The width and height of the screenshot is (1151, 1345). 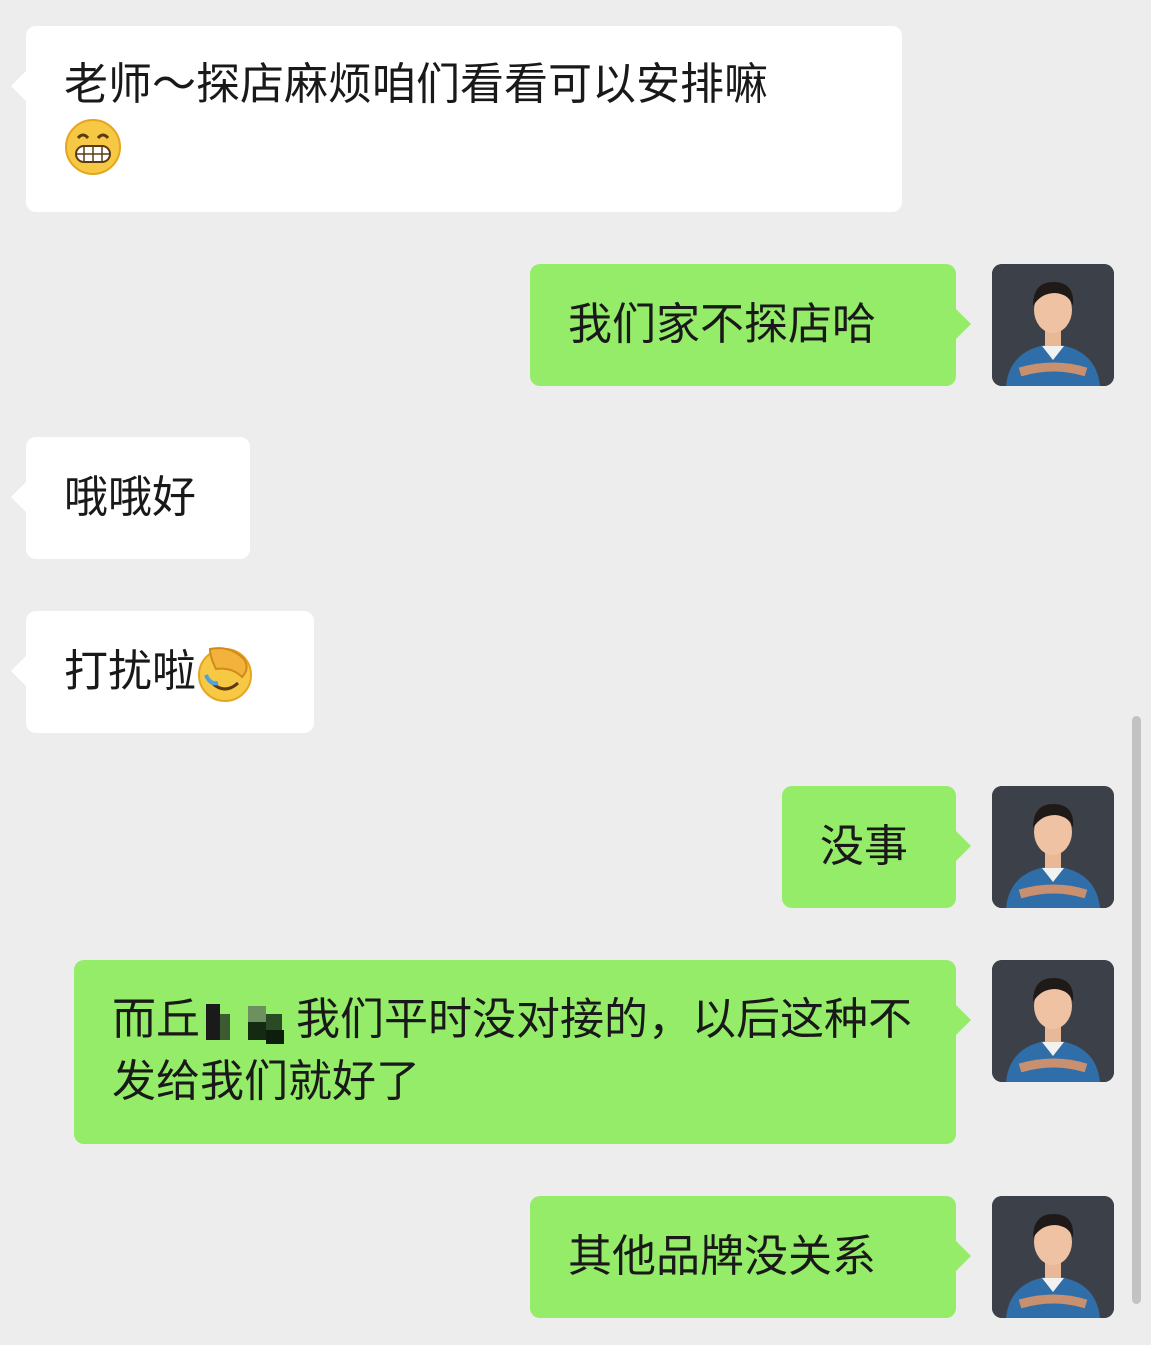 I want to click on outgoing-message-bubble: 没事, so click(x=876, y=847).